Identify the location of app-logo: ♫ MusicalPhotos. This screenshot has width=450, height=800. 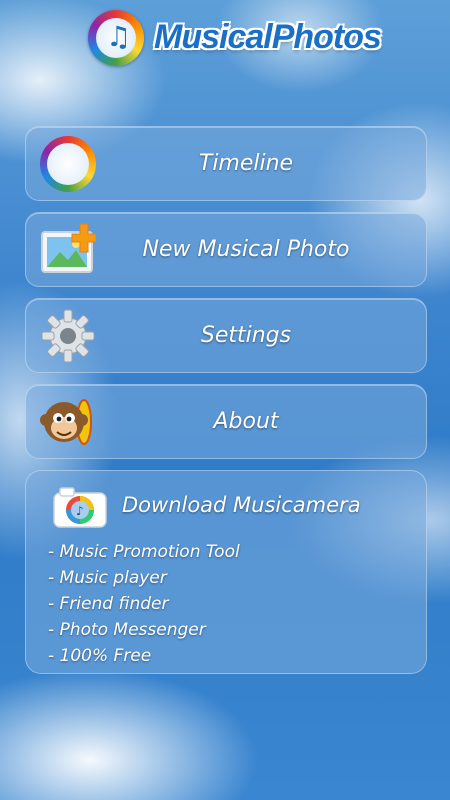
(235, 40).